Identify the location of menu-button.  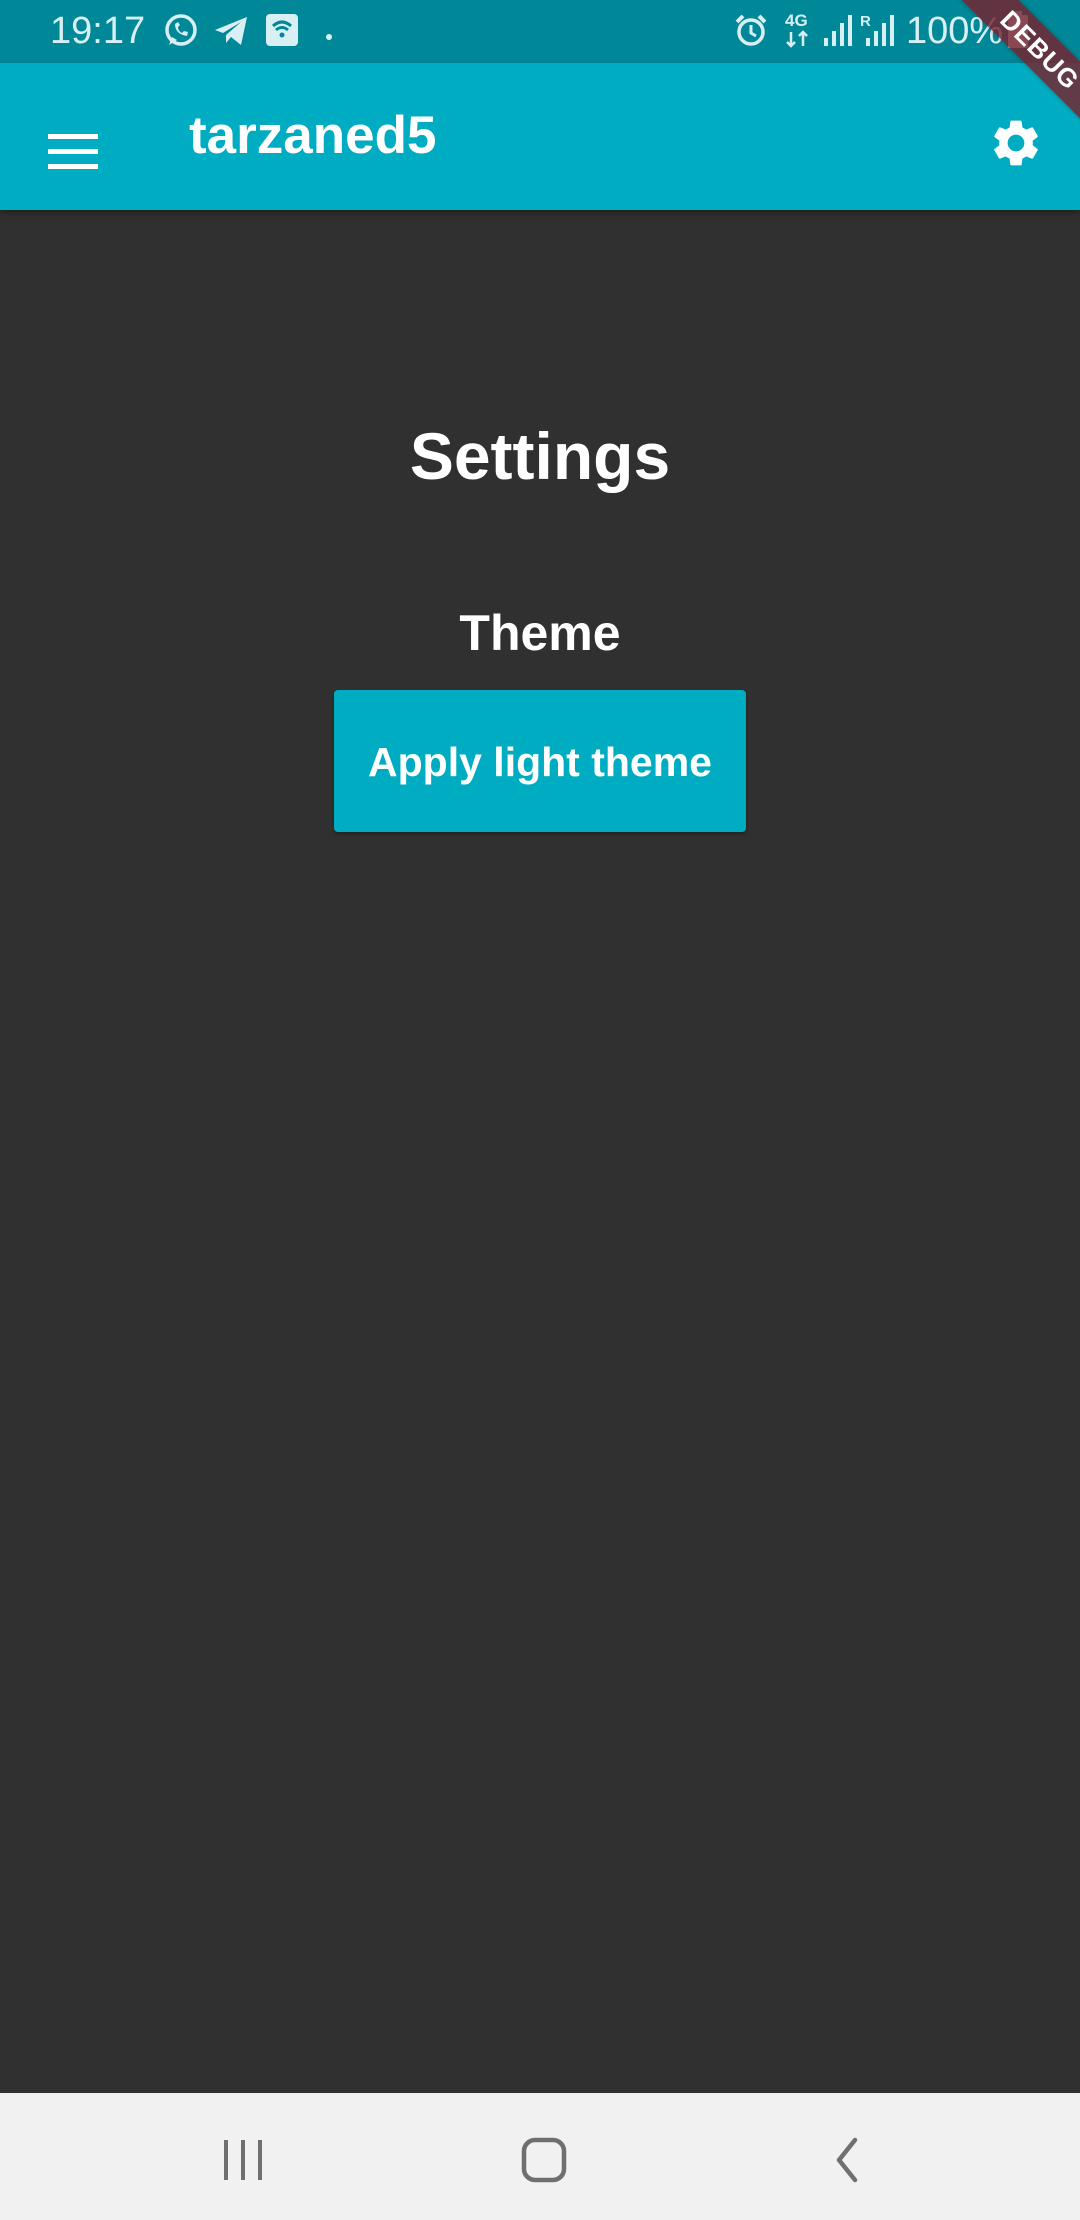
(73, 152).